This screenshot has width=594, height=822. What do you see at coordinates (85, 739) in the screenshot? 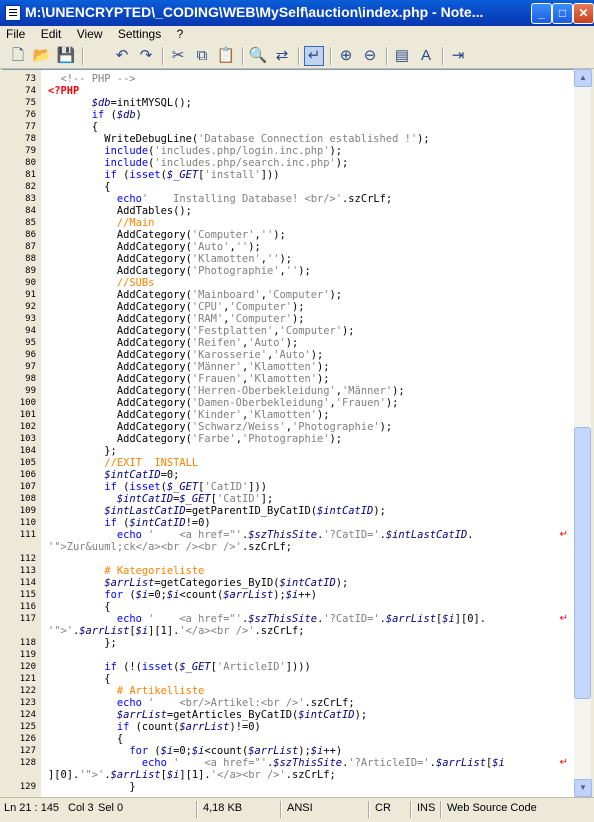
I see `code-line: {` at bounding box center [85, 739].